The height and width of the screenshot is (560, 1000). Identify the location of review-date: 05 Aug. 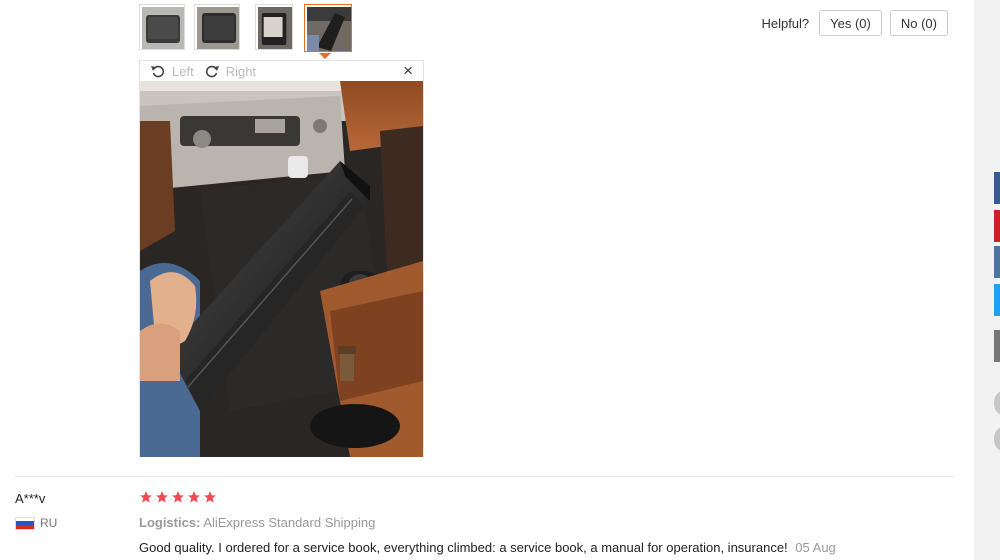
(815, 547).